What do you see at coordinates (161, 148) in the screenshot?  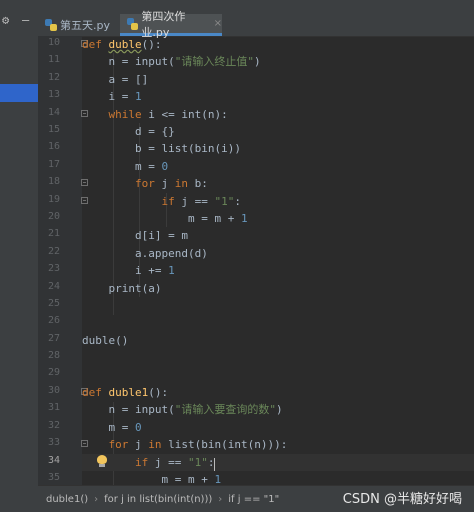 I see `code-line: b = list(bin(i))` at bounding box center [161, 148].